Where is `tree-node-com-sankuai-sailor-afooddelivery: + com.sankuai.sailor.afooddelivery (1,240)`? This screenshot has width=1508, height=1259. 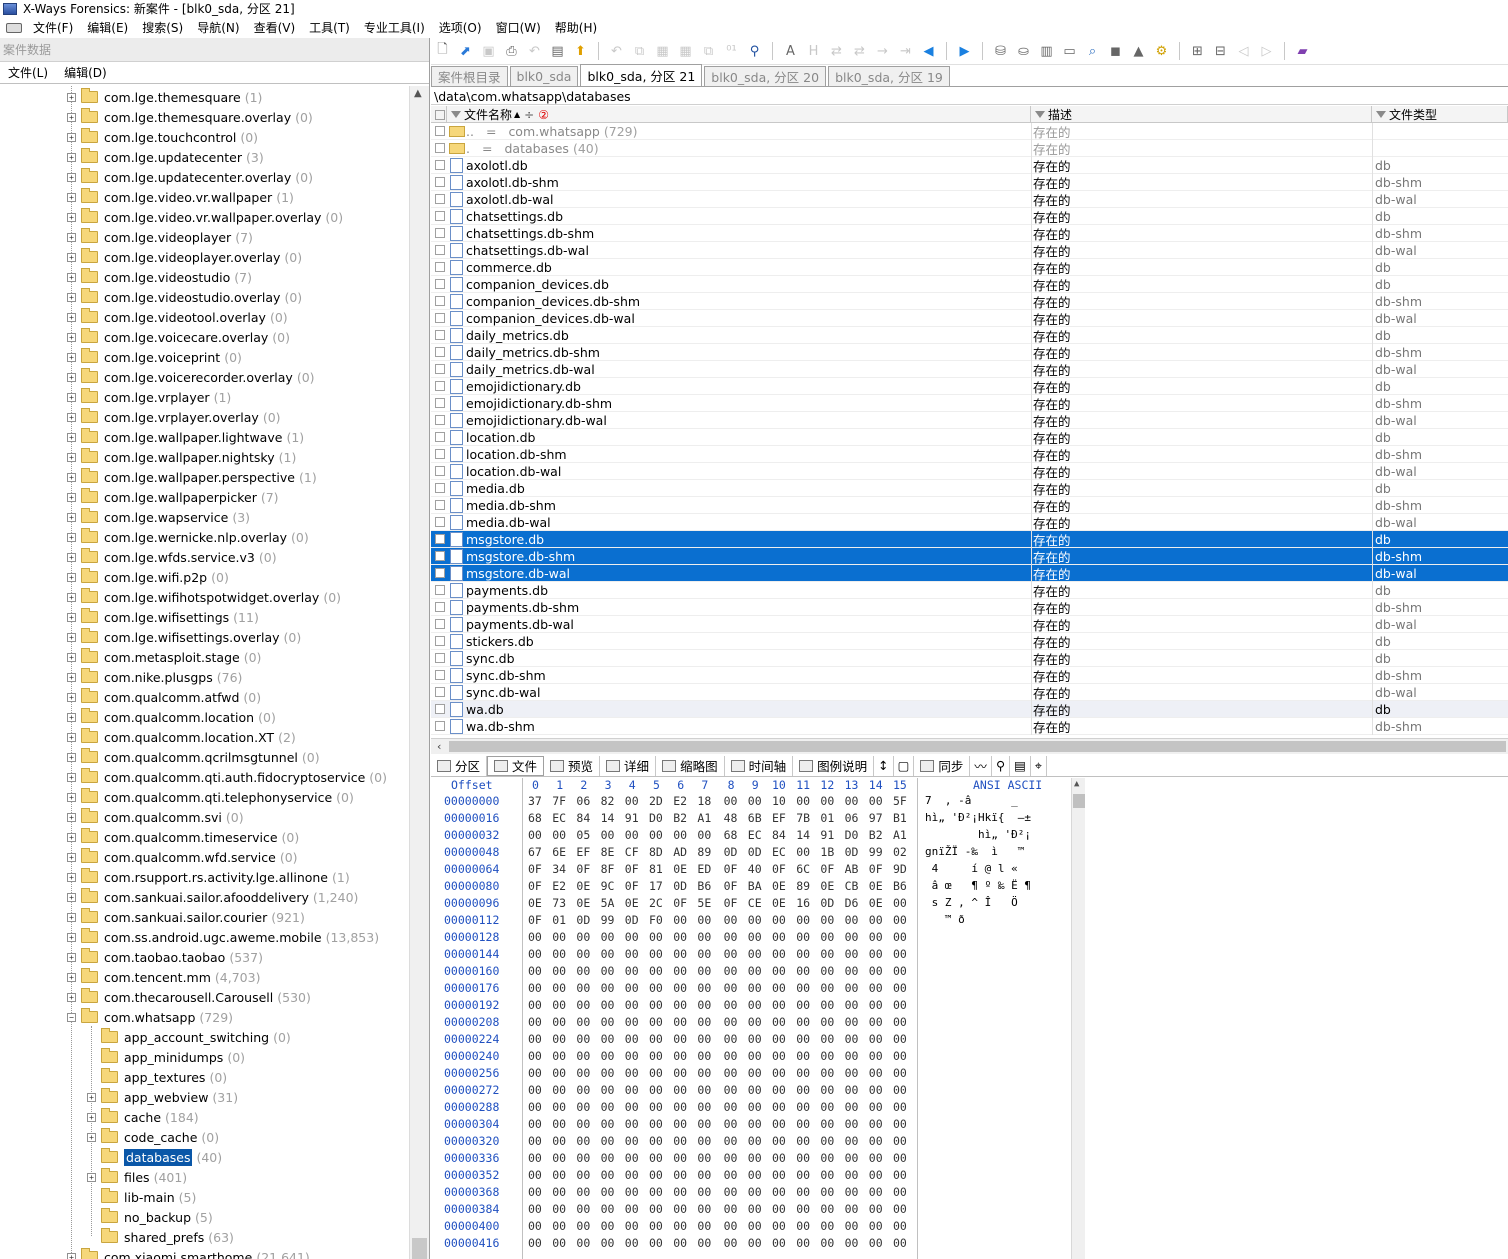
tree-node-com-sankuai-sailor-afooddelivery: + com.sankuai.sailor.afooddelivery (1,240) is located at coordinates (212, 897).